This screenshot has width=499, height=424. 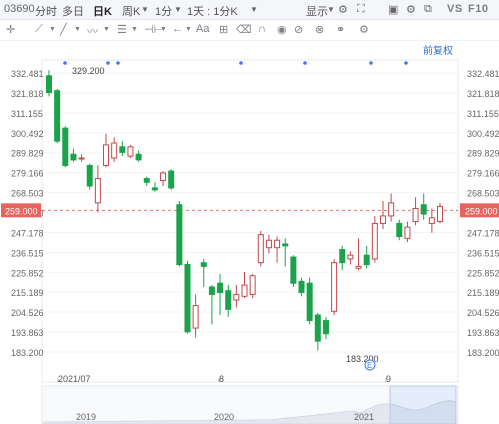 I want to click on grid-tool-icon: ⊞, so click(x=223, y=29).